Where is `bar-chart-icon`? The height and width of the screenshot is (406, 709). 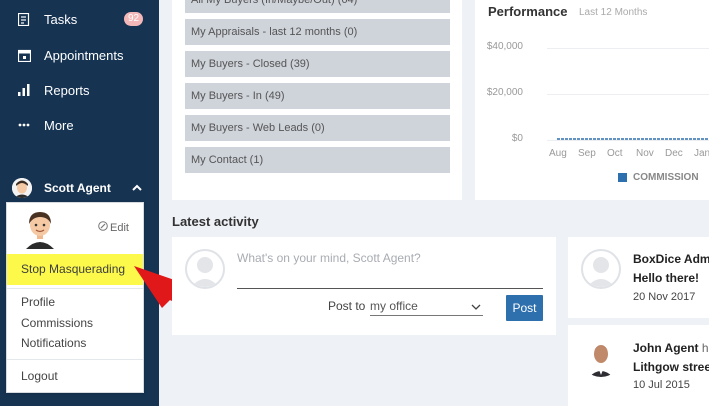 bar-chart-icon is located at coordinates (24, 90).